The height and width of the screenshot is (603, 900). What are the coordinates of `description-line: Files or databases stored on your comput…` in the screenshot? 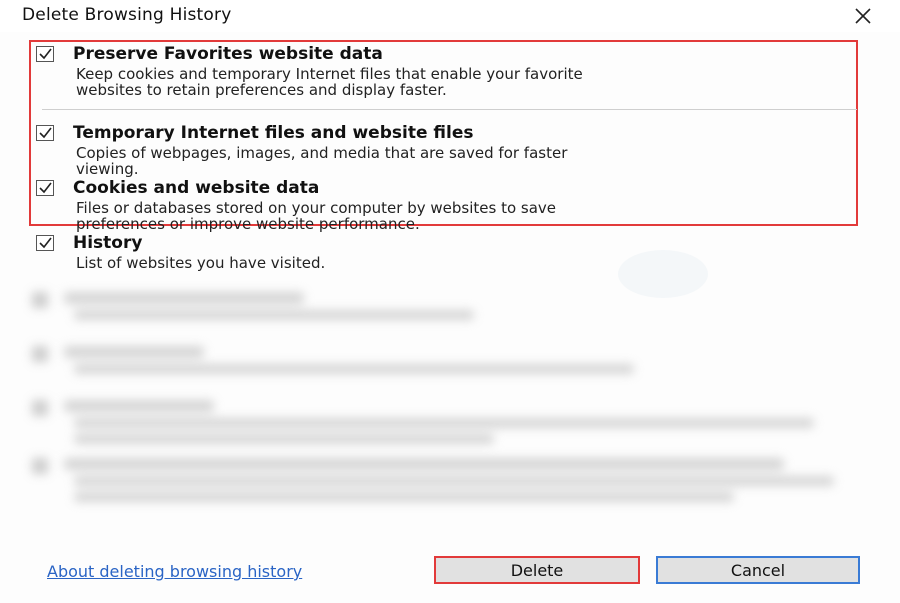 It's located at (316, 208).